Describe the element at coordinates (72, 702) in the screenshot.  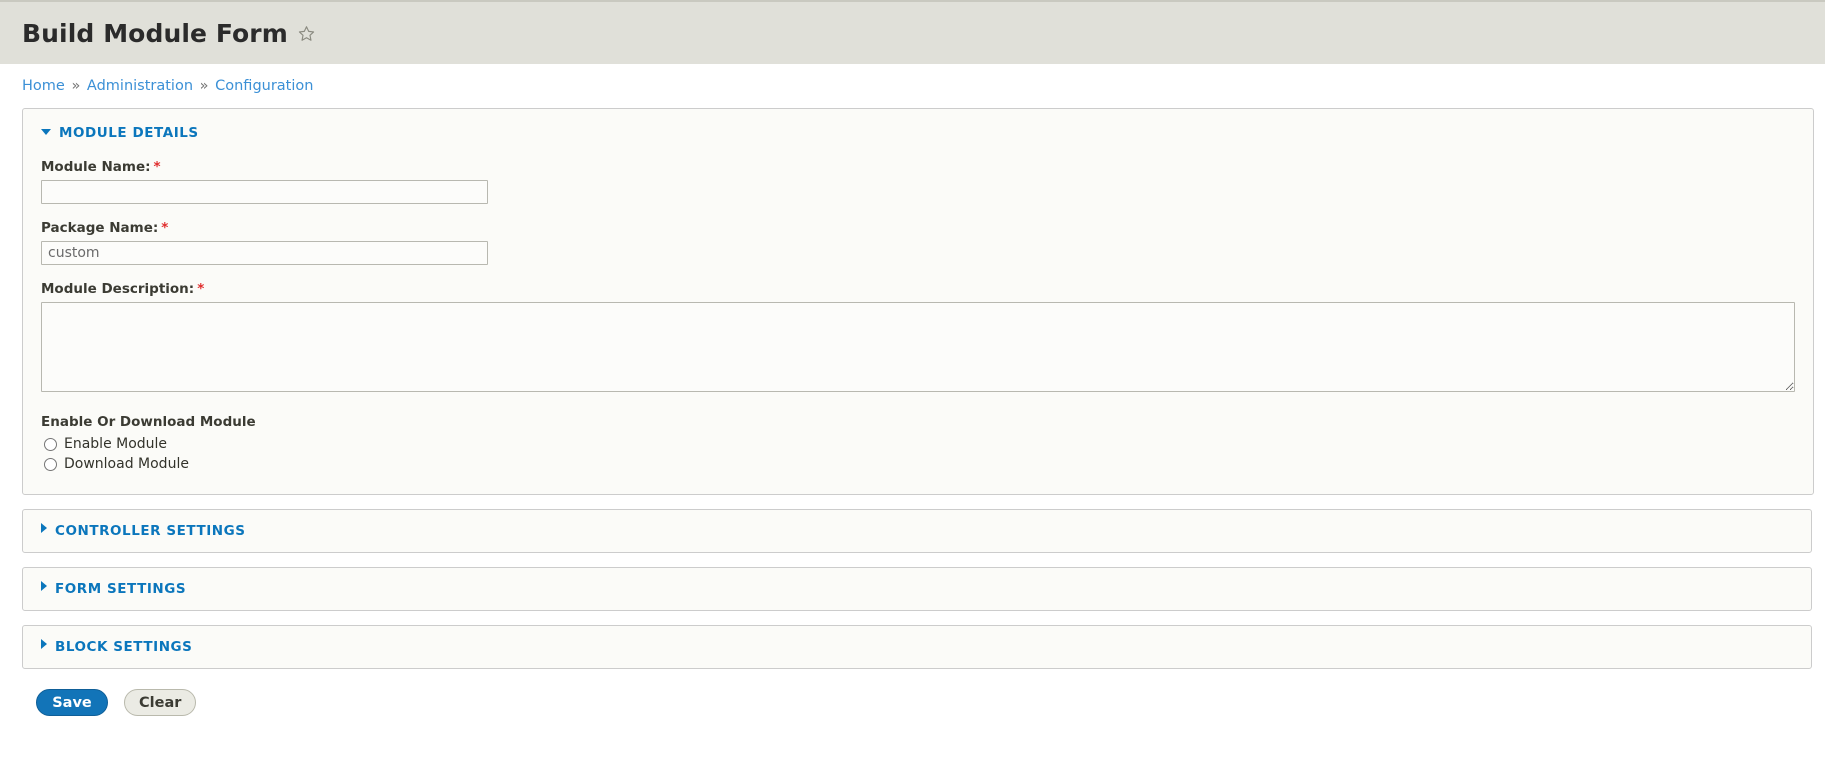
I see `save-button: Save` at that location.